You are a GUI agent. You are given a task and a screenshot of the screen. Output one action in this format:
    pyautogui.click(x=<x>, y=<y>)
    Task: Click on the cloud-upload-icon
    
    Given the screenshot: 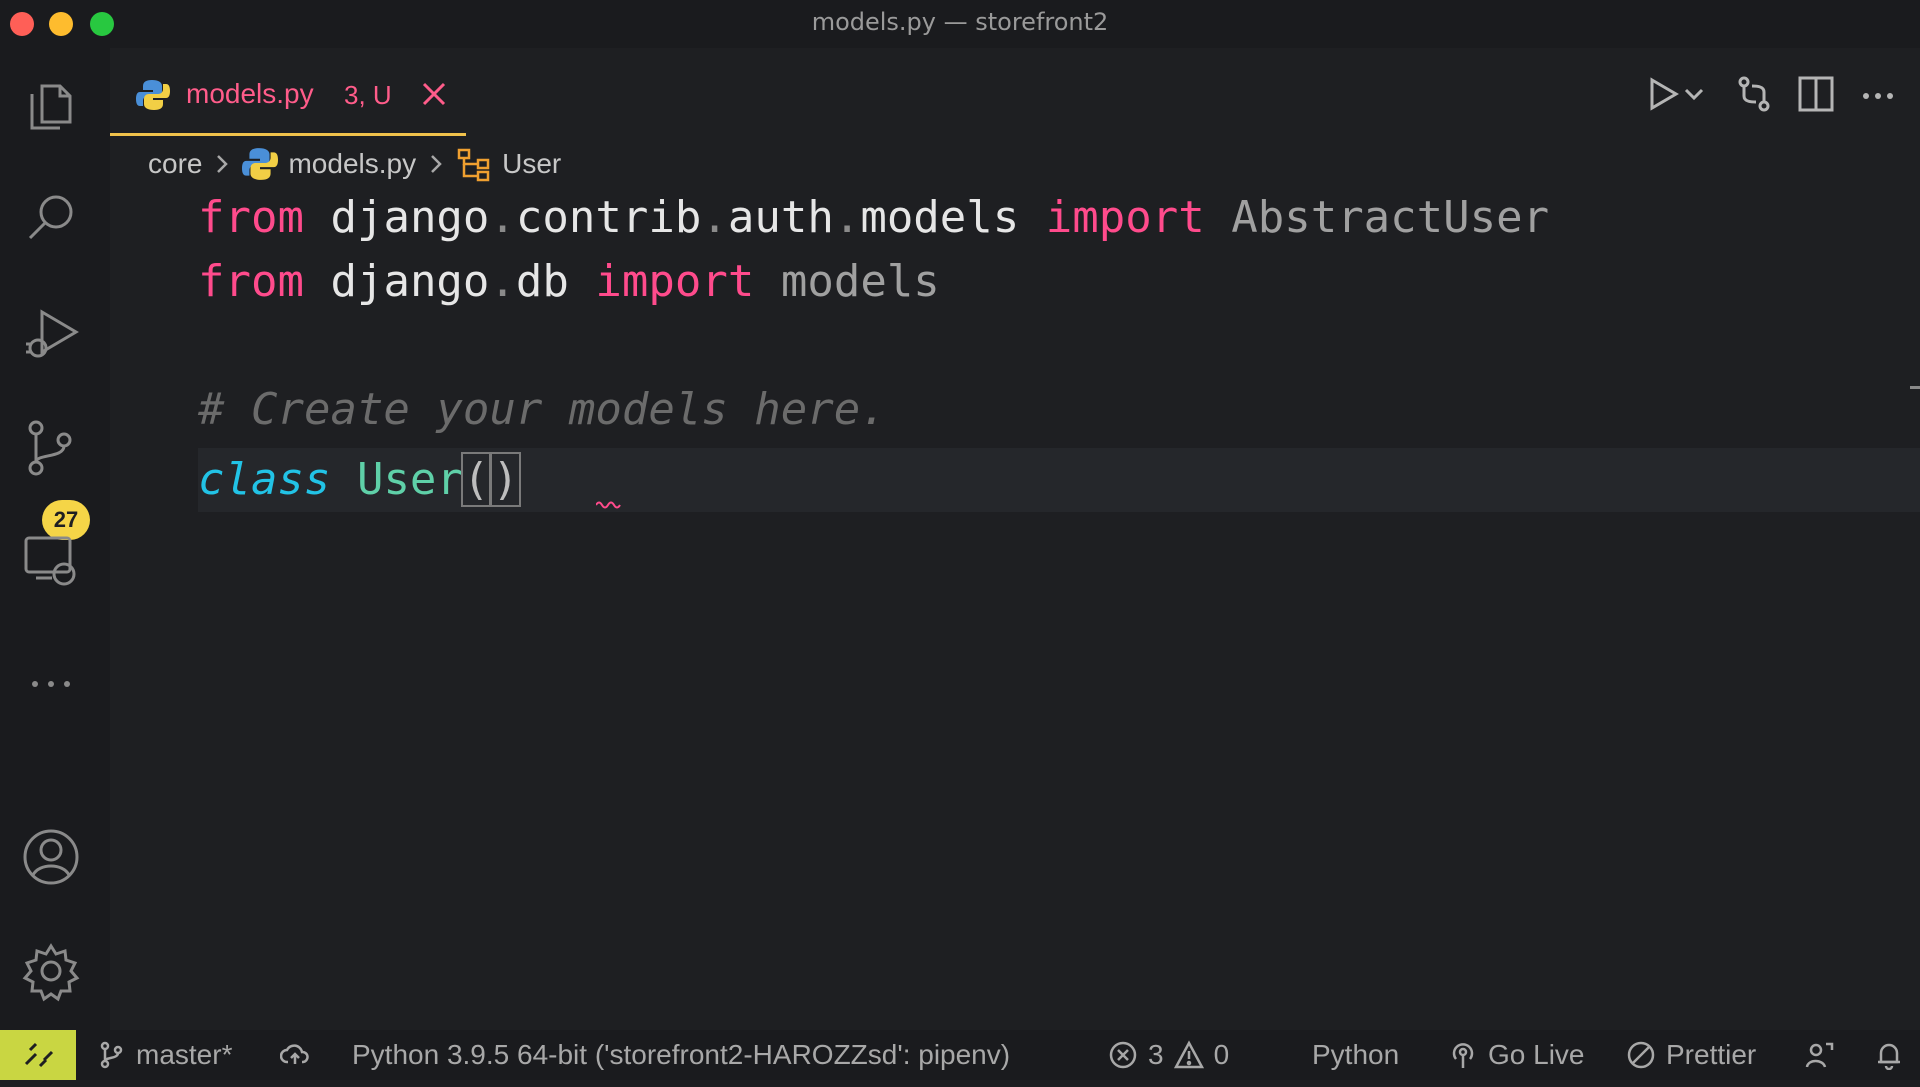 What is the action you would take?
    pyautogui.click(x=294, y=1054)
    